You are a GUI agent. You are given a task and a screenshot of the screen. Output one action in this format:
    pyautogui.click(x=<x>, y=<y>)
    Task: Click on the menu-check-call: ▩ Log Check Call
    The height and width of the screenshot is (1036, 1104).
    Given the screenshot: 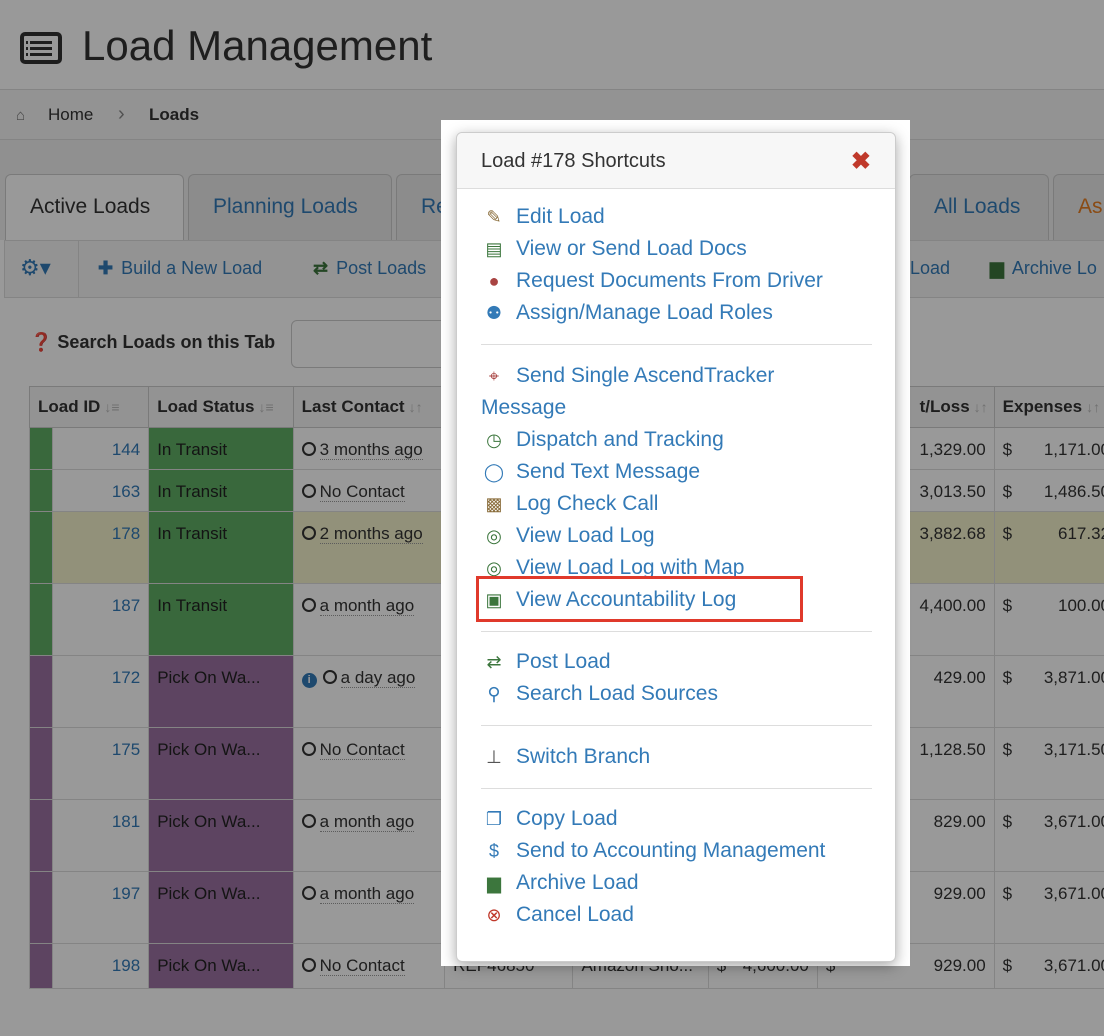 What is the action you would take?
    pyautogui.click(x=570, y=504)
    